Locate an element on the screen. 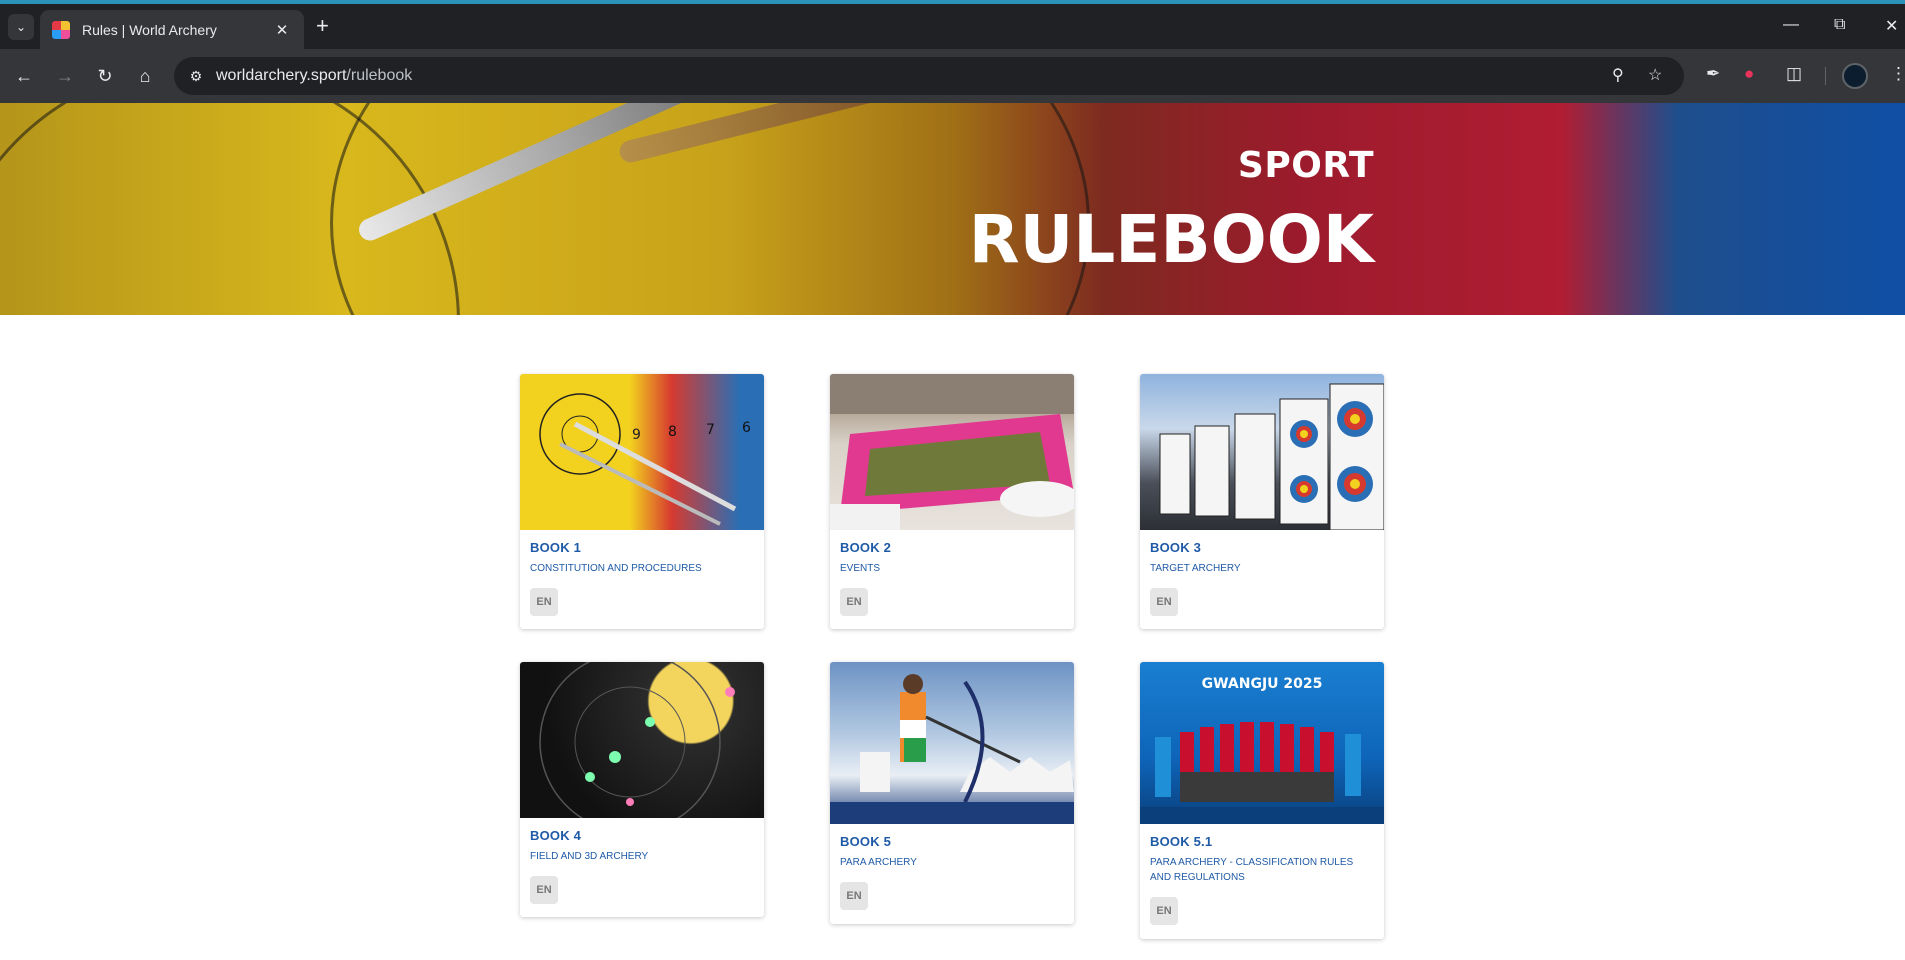 The height and width of the screenshot is (960, 1905). book-card-2: BOOK 2 EVENTS EN is located at coordinates (952, 501).